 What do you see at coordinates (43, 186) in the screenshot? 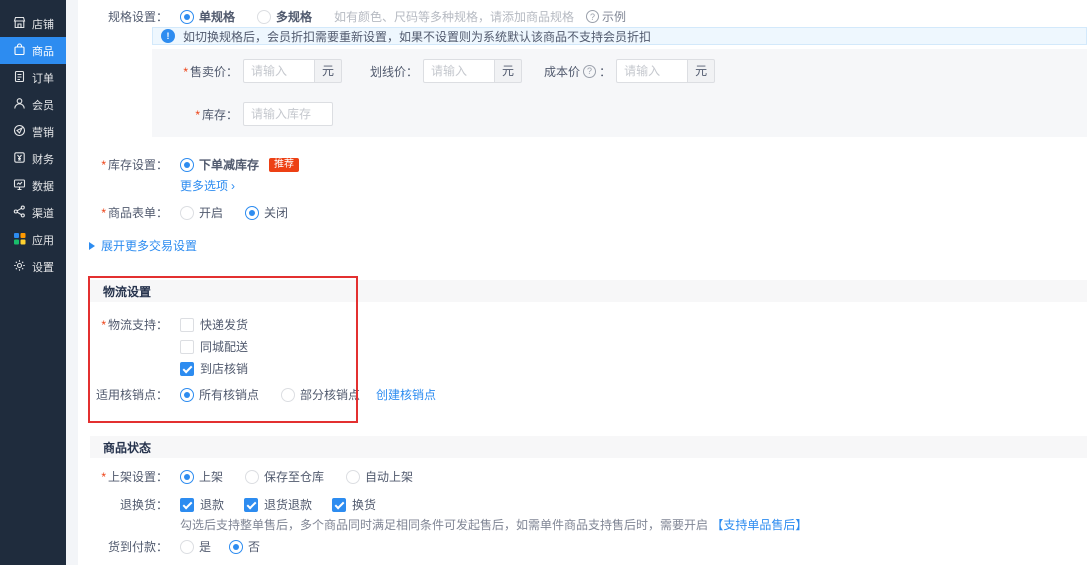
I see `sidebar-item-label: 数据` at bounding box center [43, 186].